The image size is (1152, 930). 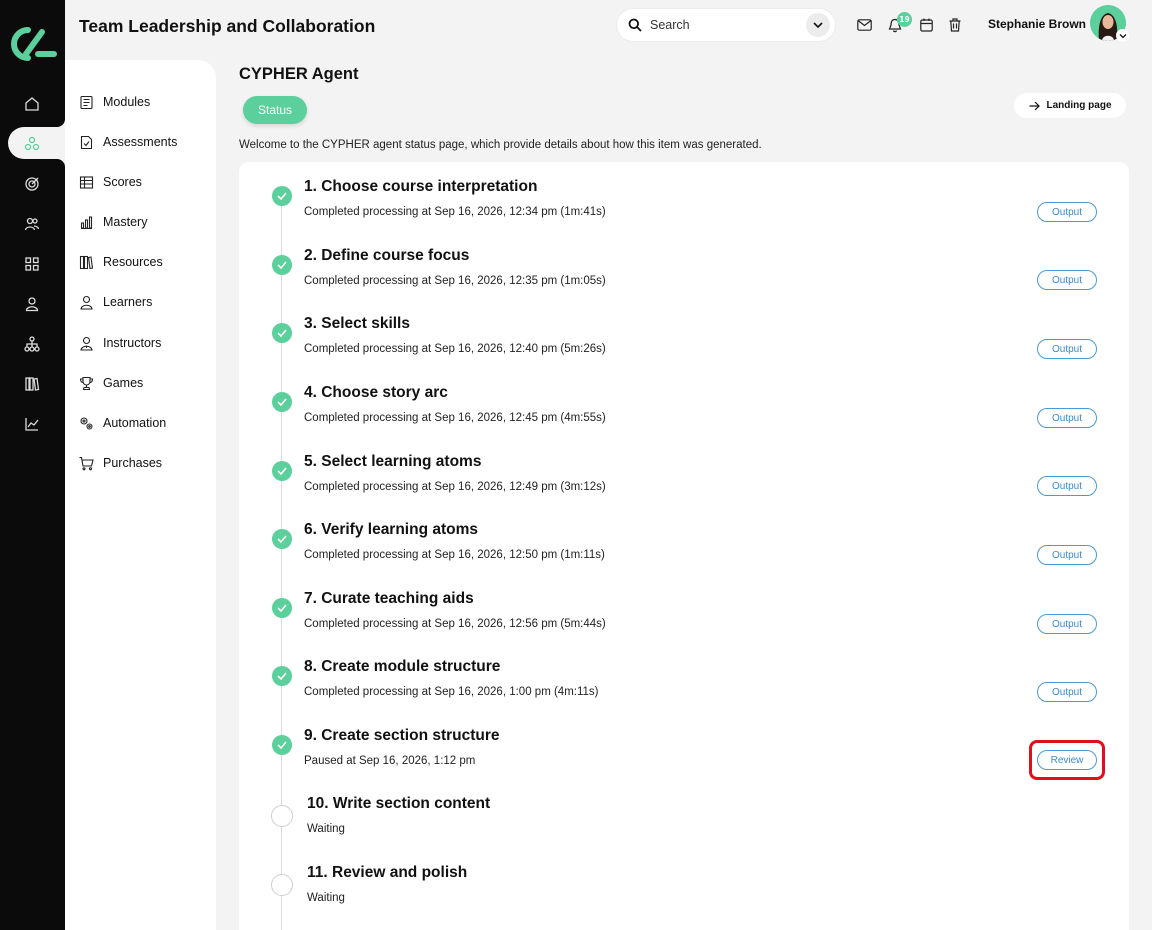 I want to click on person-icon, so click(x=32, y=304).